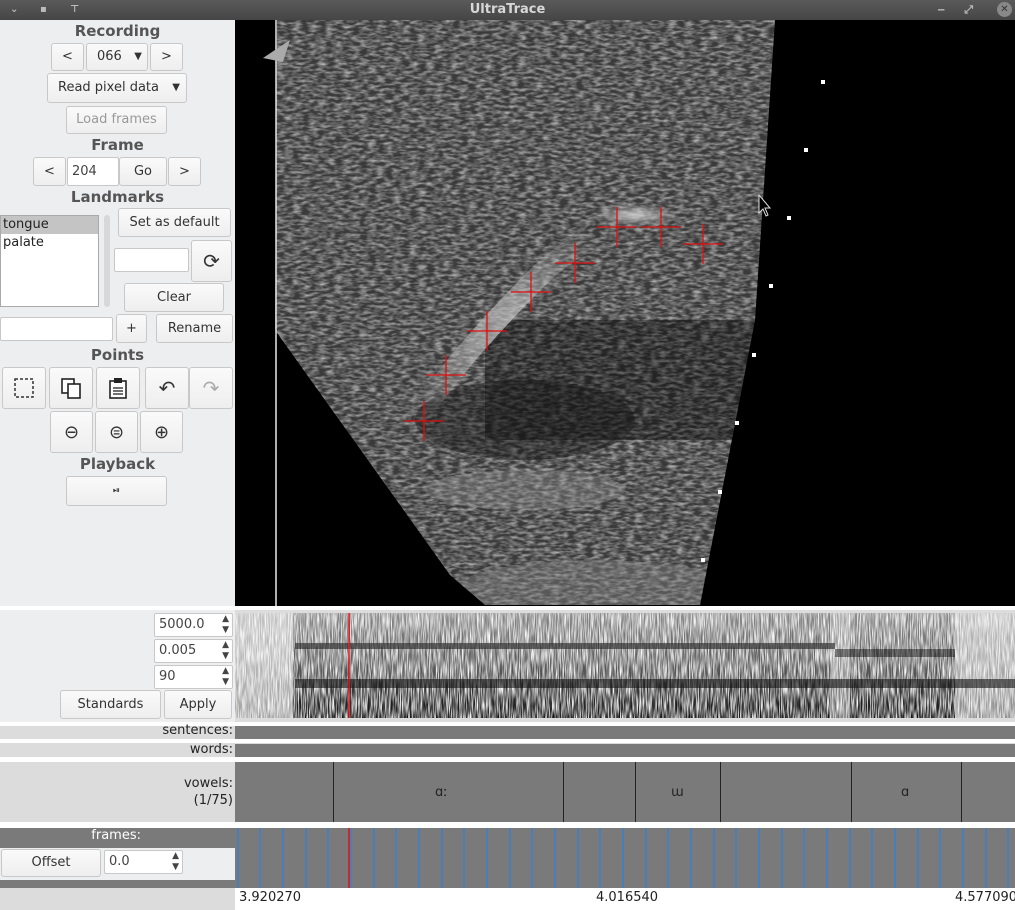  Describe the element at coordinates (151, 260) in the screenshot. I see `landmark-color-input` at that location.